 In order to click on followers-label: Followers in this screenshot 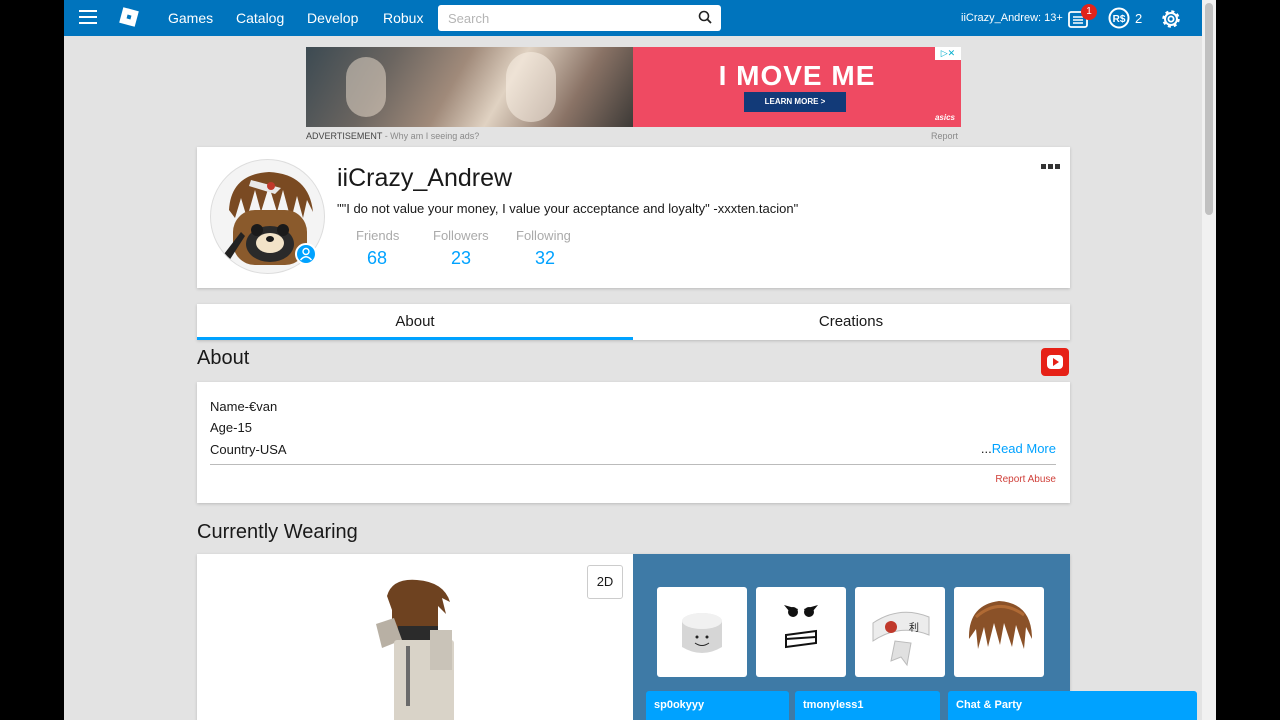, I will do `click(461, 235)`.